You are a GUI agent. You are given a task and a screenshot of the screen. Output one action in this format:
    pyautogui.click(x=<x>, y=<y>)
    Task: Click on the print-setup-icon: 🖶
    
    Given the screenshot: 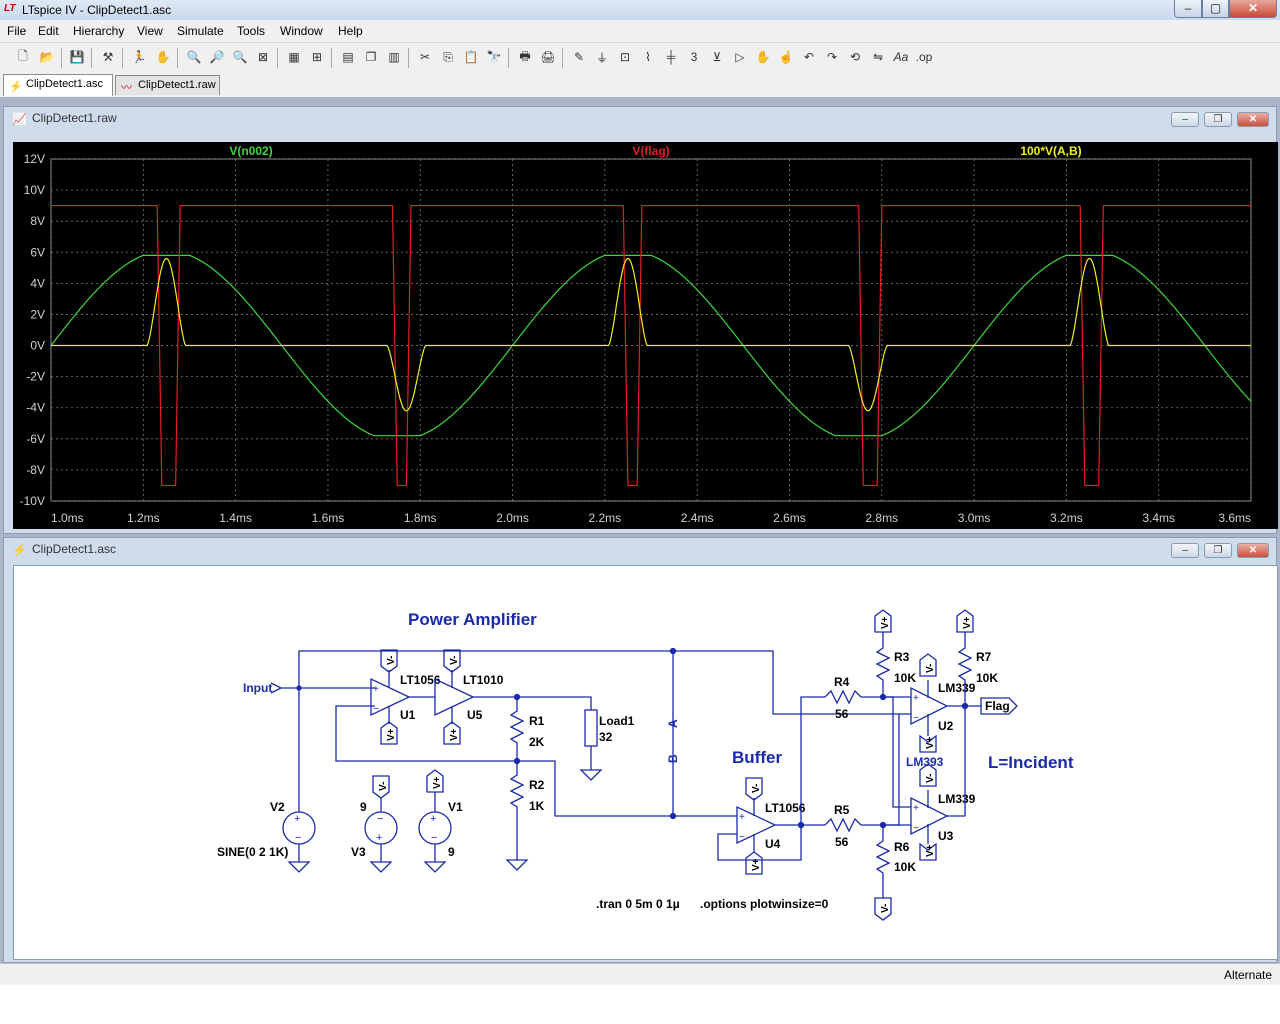 What is the action you would take?
    pyautogui.click(x=525, y=57)
    